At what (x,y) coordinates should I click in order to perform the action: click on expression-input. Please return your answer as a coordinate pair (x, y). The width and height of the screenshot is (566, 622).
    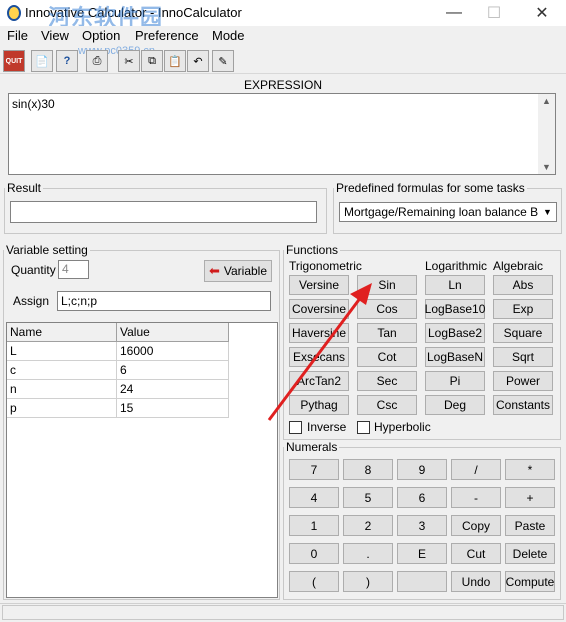
    Looking at the image, I should click on (282, 134).